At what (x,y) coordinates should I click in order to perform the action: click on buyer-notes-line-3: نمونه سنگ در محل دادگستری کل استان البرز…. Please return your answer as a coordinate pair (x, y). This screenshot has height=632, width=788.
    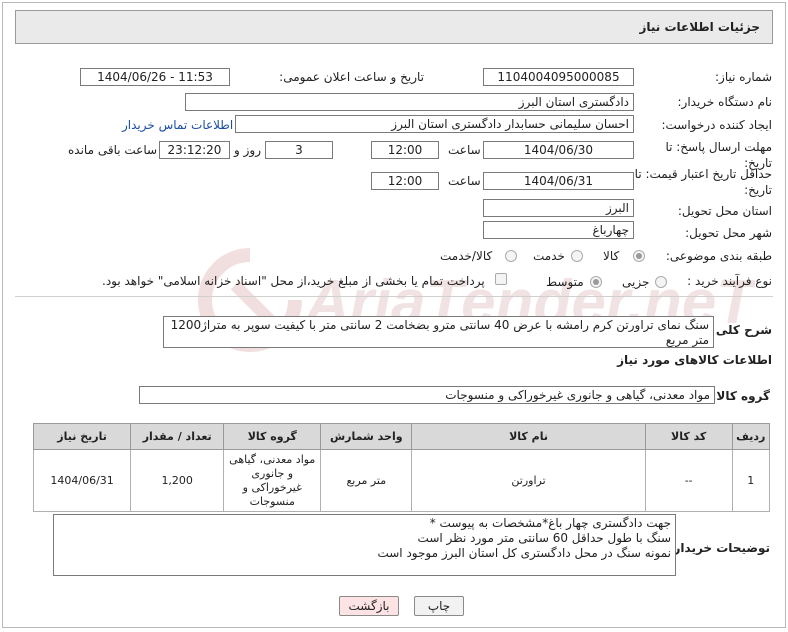
    Looking at the image, I should click on (524, 553).